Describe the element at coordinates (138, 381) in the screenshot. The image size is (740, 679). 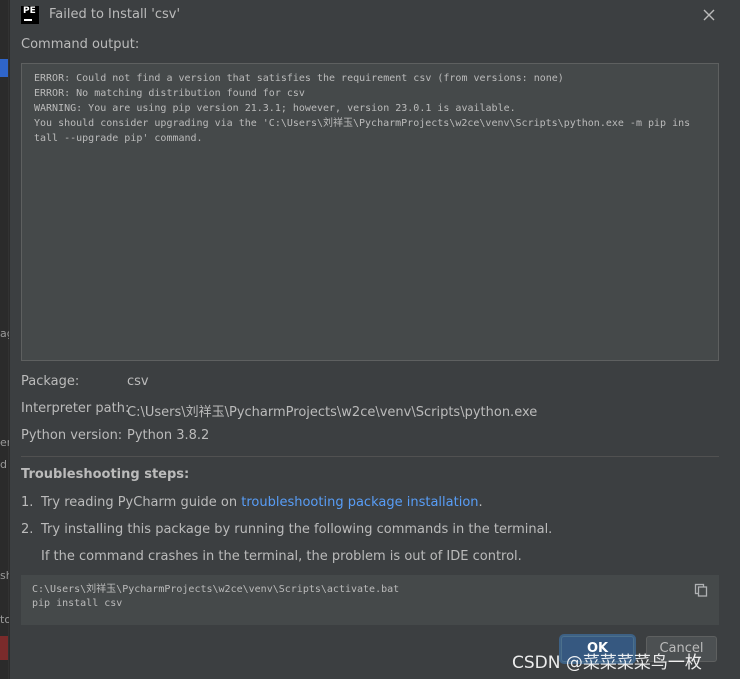
I see `package-value: csv` at that location.